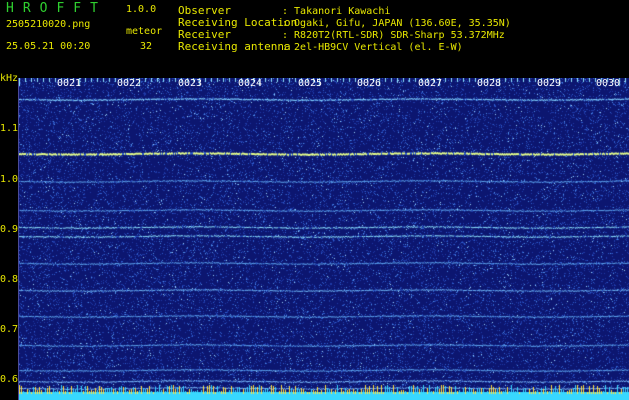  What do you see at coordinates (9, 78) in the screenshot?
I see `y-unit-label: kHz` at bounding box center [9, 78].